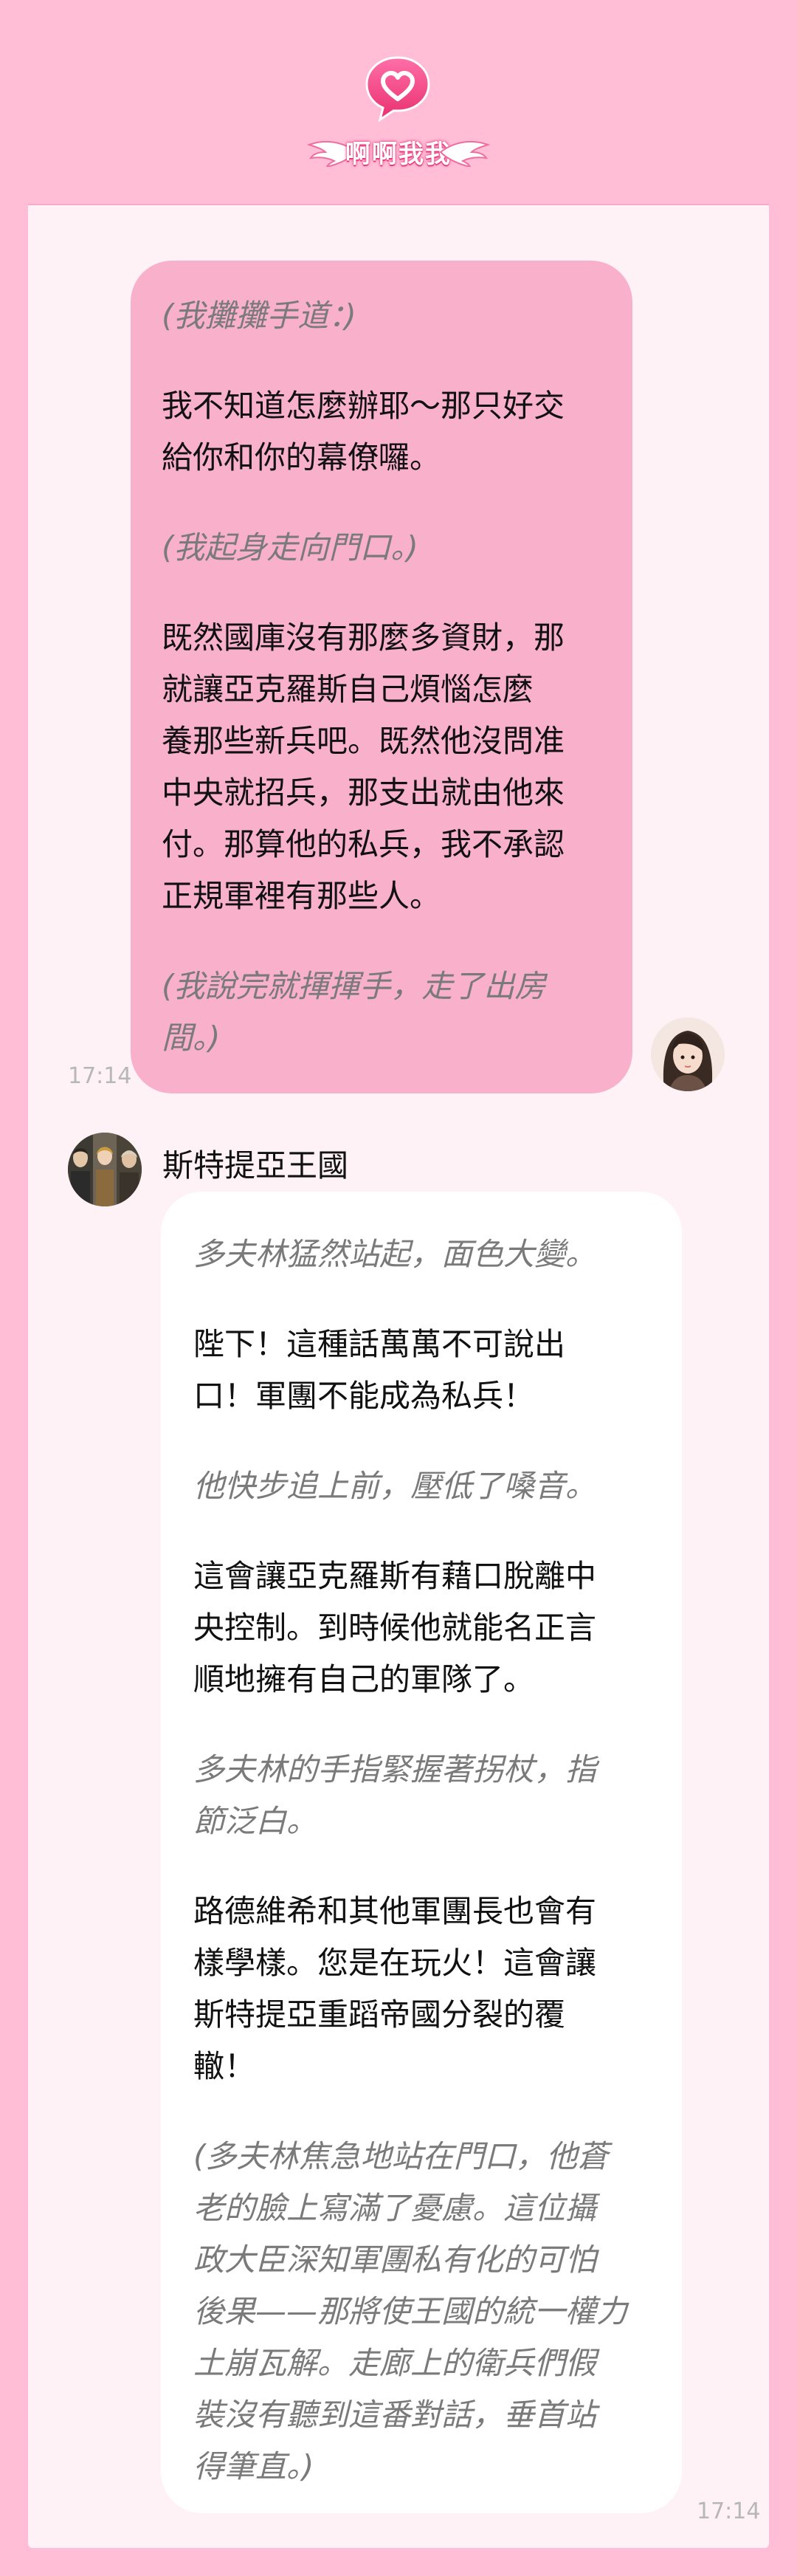  What do you see at coordinates (259, 316) in the screenshot?
I see `action-text: (我攤攤手道：)` at bounding box center [259, 316].